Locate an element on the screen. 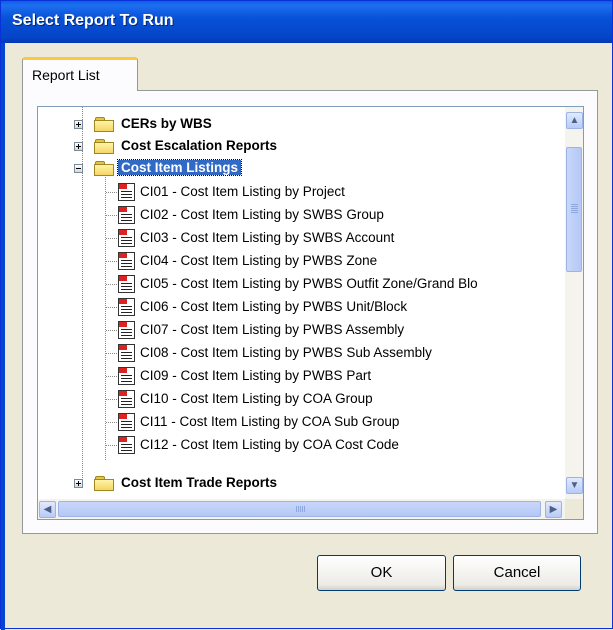 The width and height of the screenshot is (613, 630). tree-item-label: CI01 - Cost Item Listing by Project is located at coordinates (242, 191).